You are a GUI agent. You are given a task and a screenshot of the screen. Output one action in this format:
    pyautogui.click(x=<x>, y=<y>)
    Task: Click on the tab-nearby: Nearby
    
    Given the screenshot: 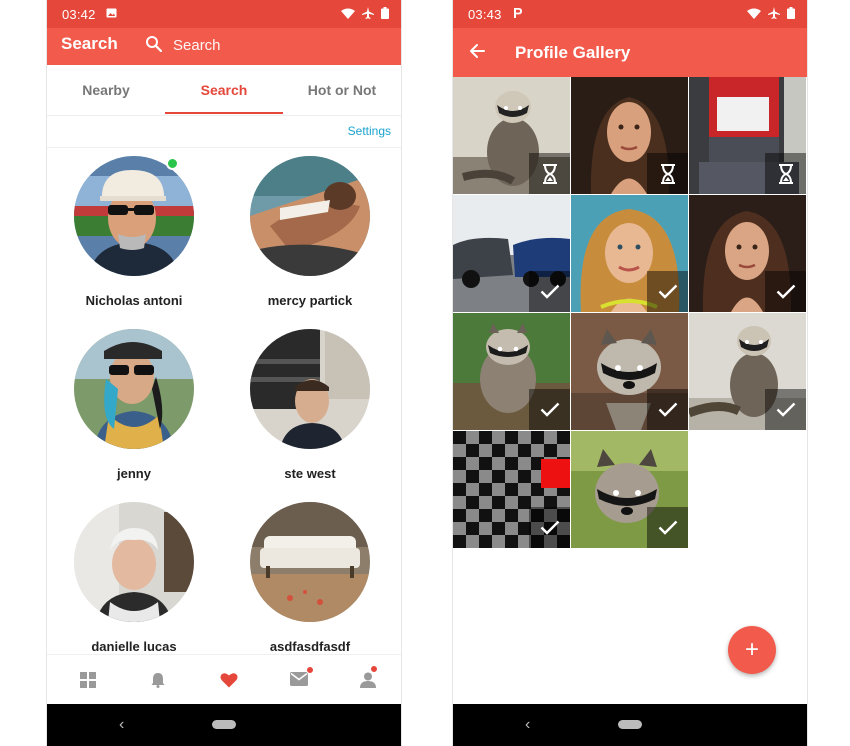 What is the action you would take?
    pyautogui.click(x=106, y=90)
    